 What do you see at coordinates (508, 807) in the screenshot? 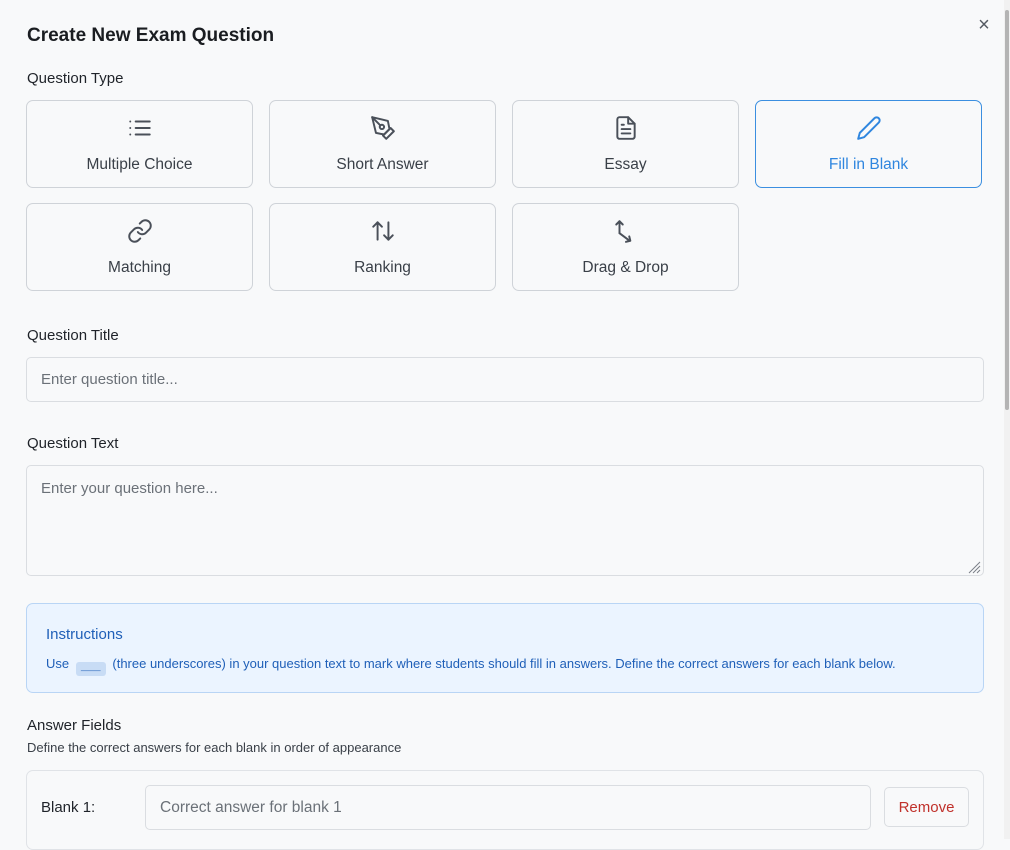
I see `blank-answer-input` at bounding box center [508, 807].